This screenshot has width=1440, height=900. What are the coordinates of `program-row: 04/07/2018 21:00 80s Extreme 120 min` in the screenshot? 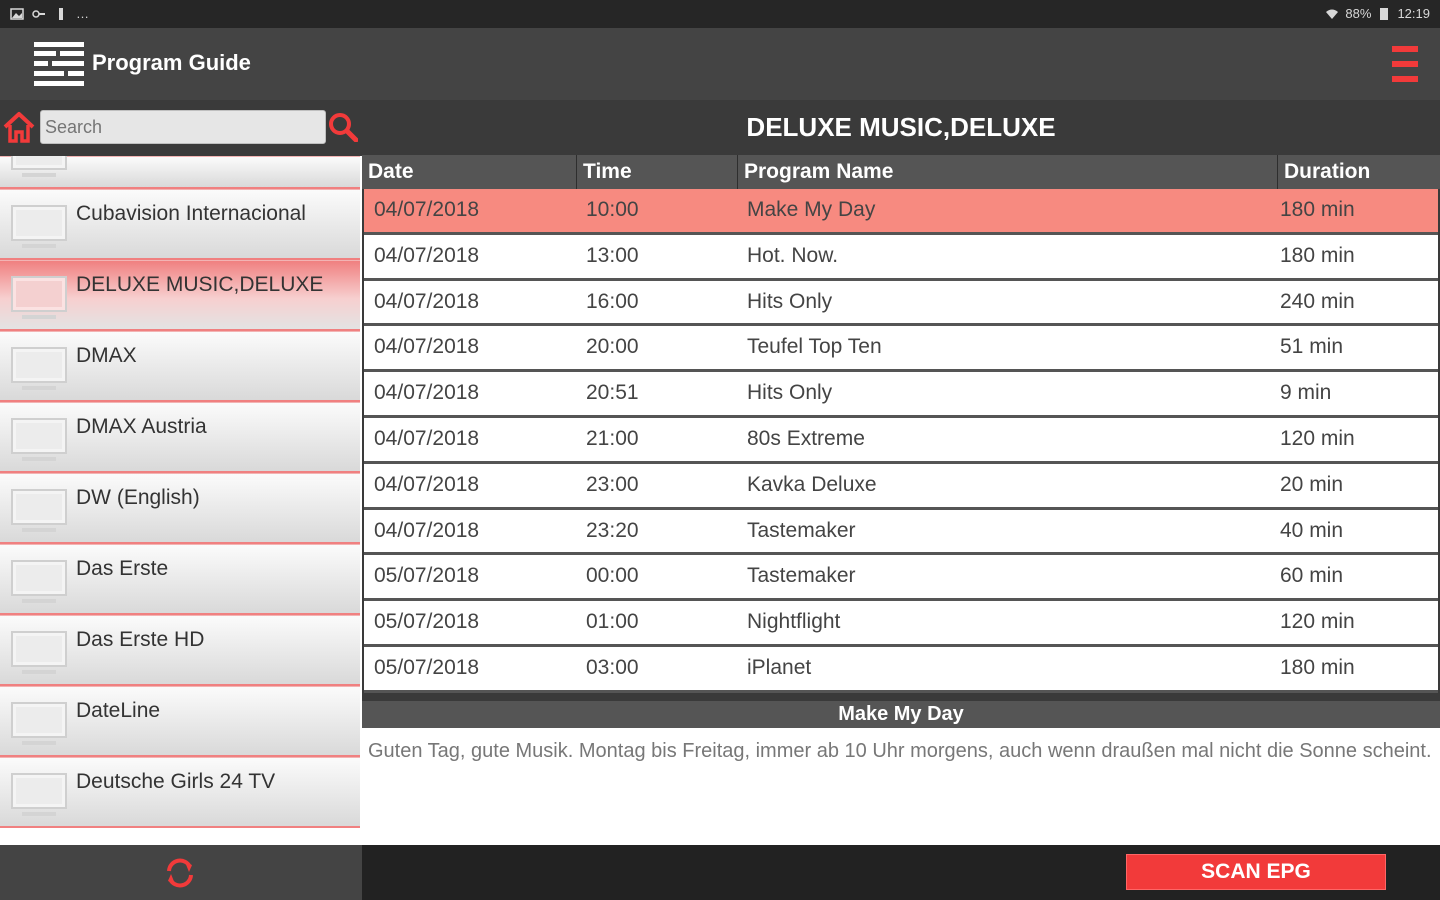 It's located at (901, 440).